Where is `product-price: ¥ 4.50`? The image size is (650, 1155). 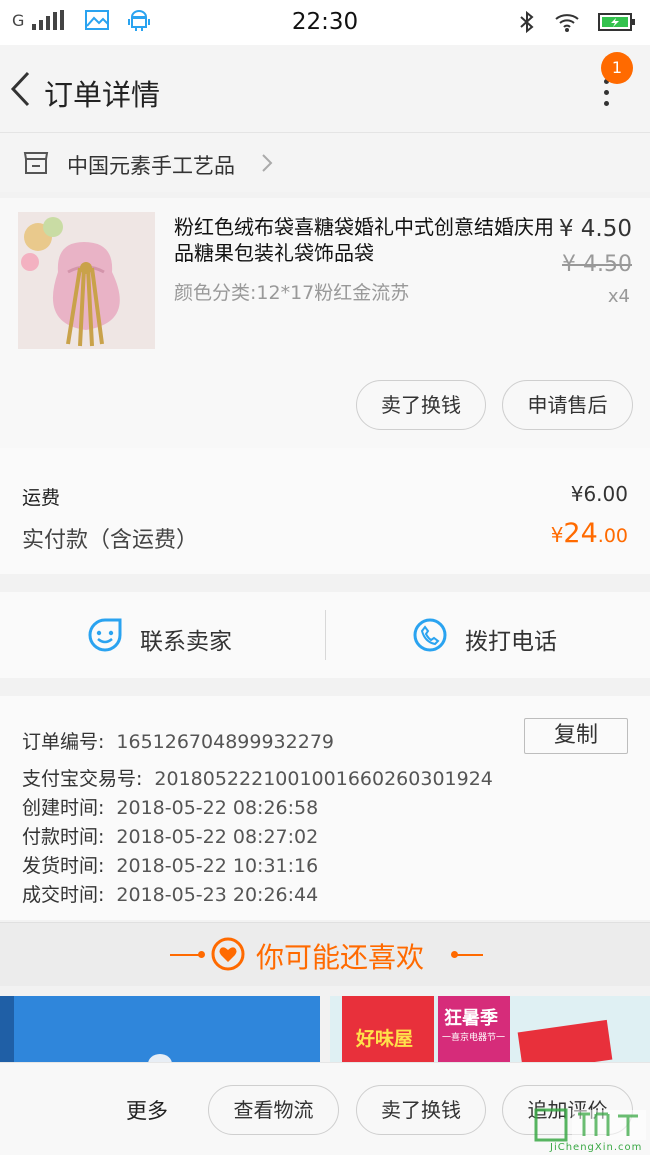 product-price: ¥ 4.50 is located at coordinates (595, 229).